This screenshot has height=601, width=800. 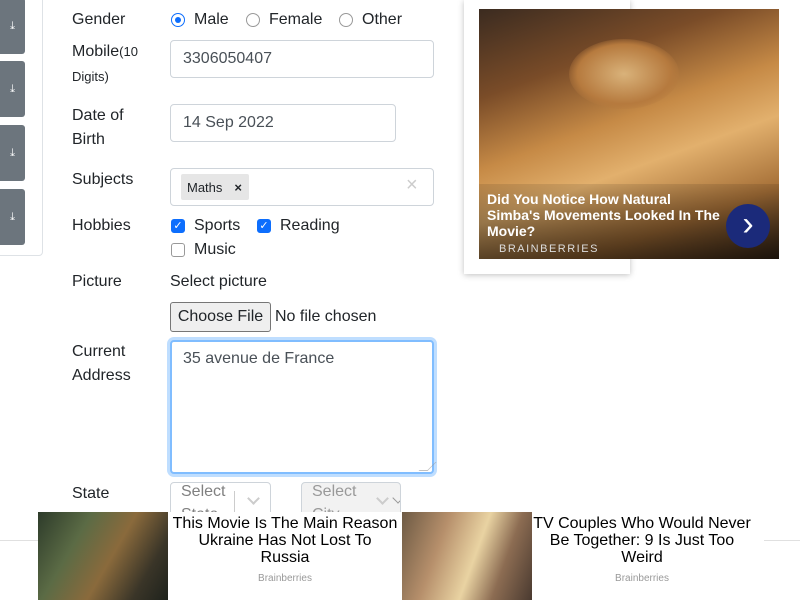 I want to click on state-label: State, so click(x=91, y=493).